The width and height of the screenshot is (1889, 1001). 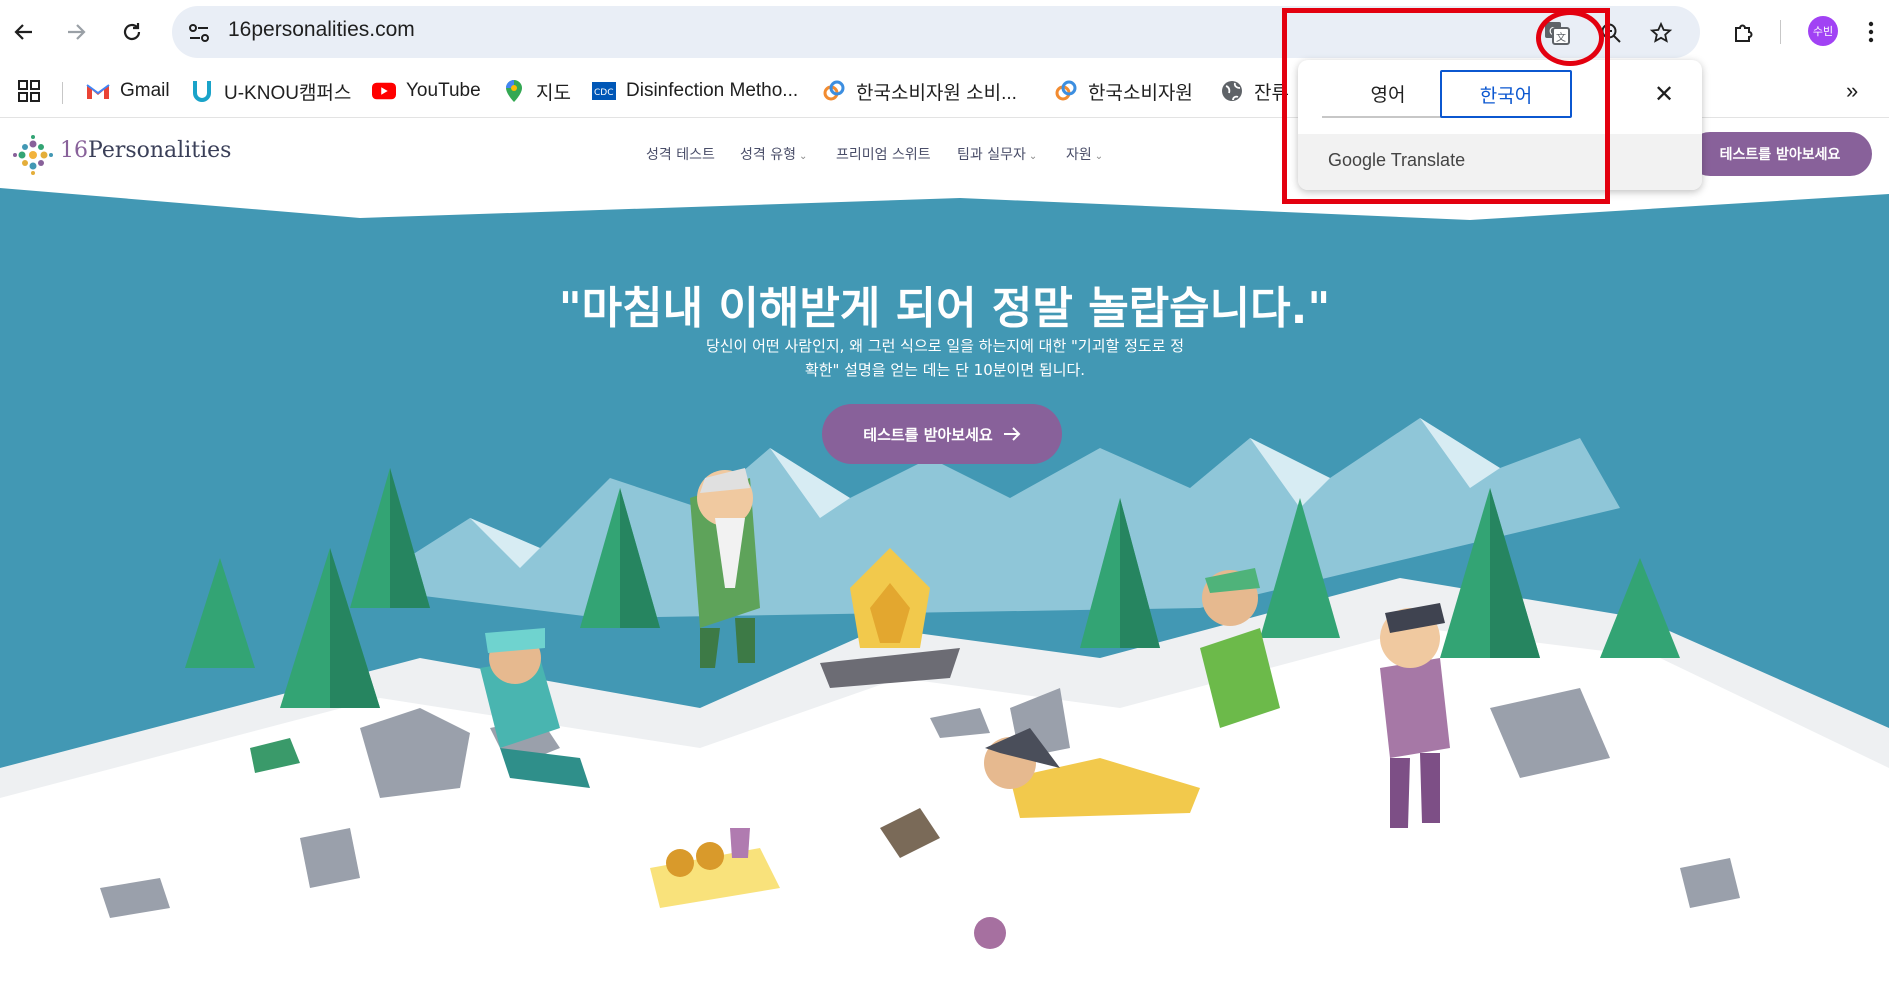 I want to click on uknou-icon, so click(x=202, y=91).